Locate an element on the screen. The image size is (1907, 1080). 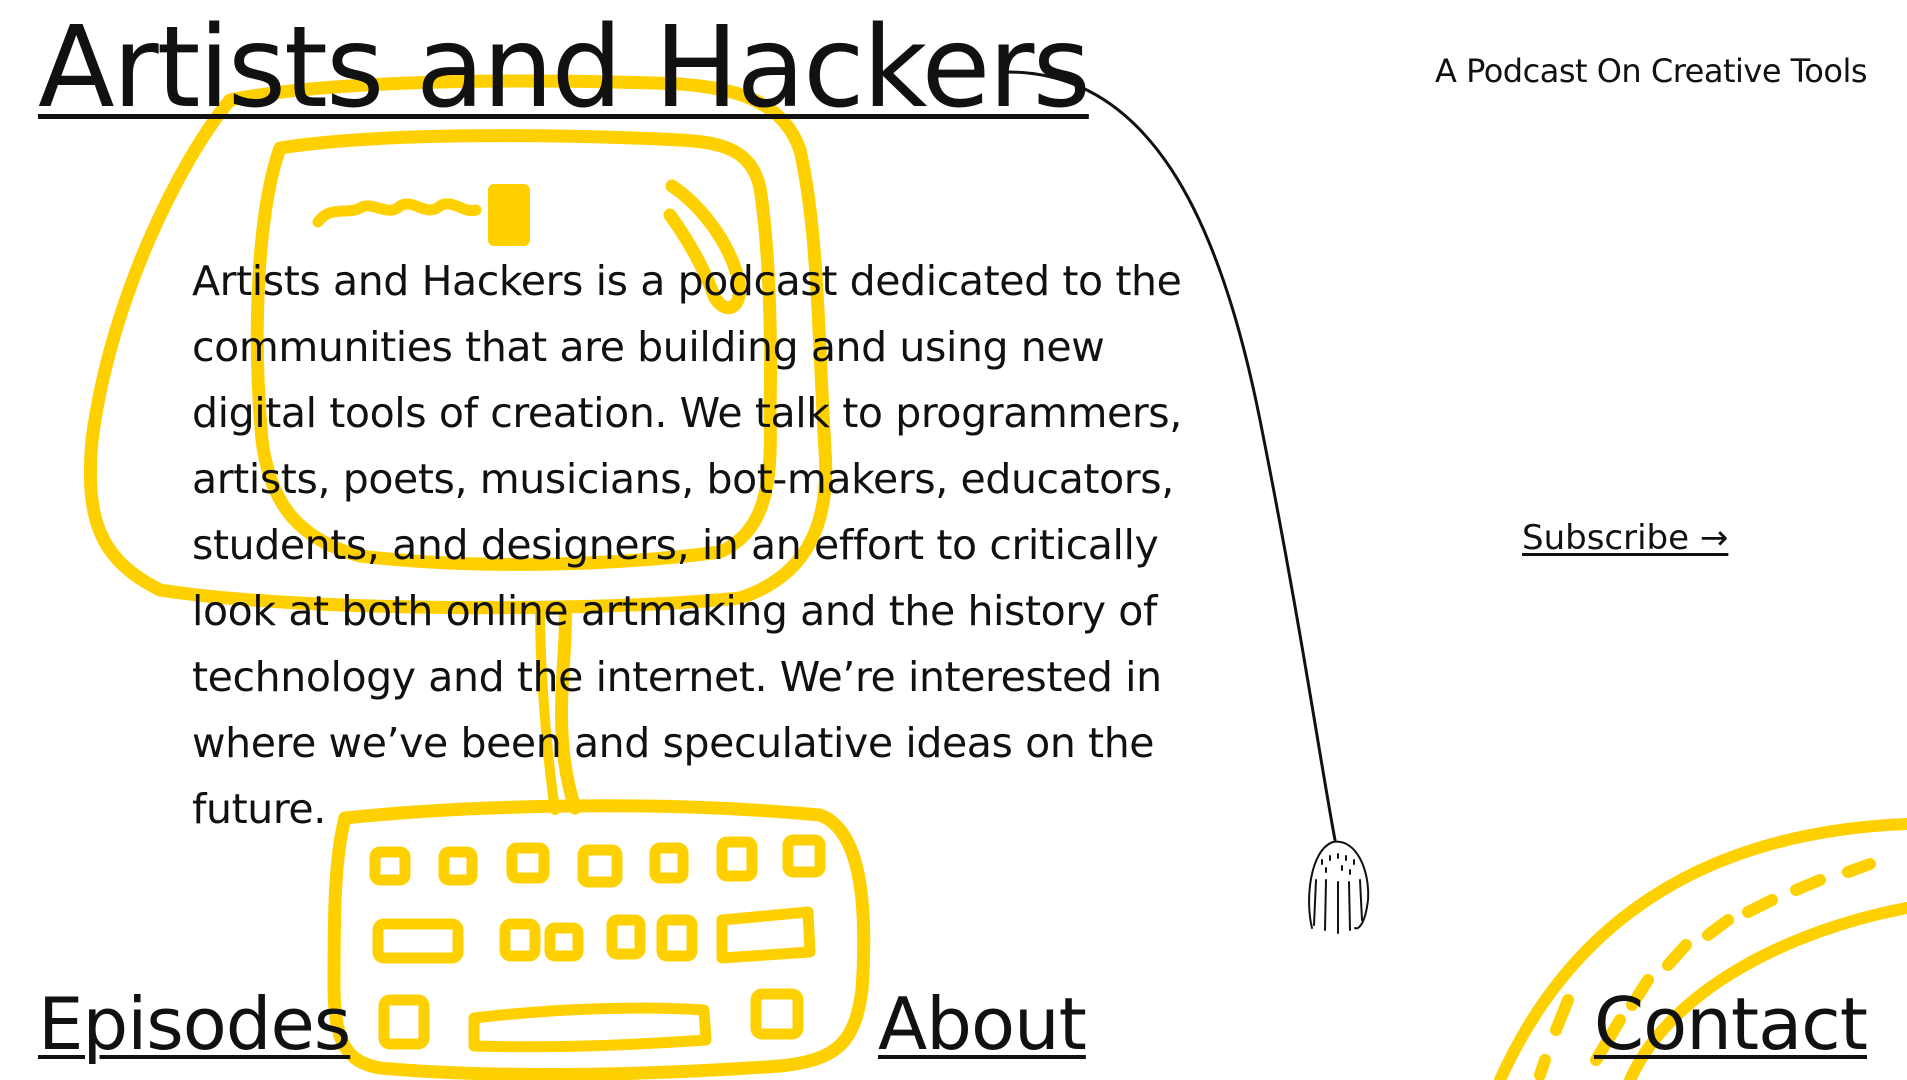
nav-contact-link: Contact is located at coordinates (1731, 1024).